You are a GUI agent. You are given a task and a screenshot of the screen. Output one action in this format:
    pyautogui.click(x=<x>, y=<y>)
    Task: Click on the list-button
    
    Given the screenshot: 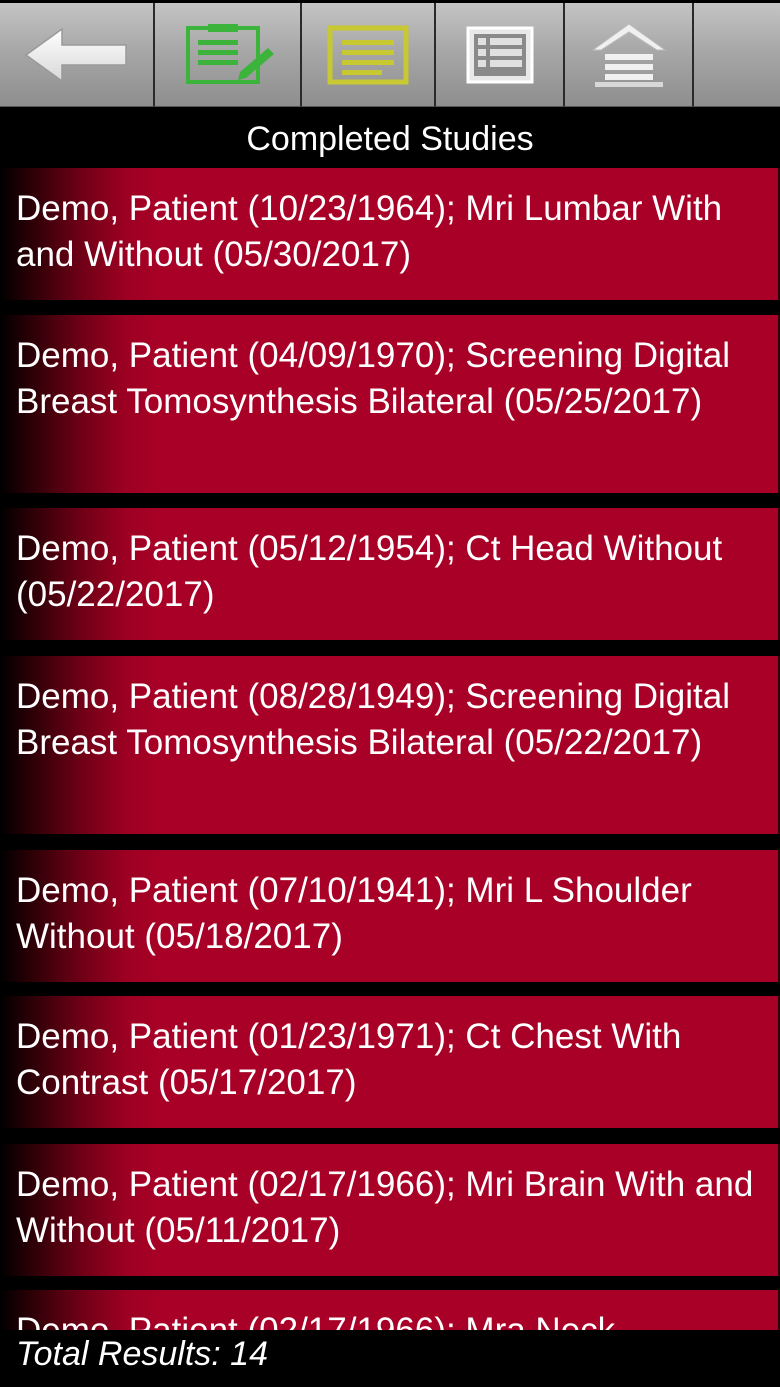 What is the action you would take?
    pyautogui.click(x=500, y=55)
    